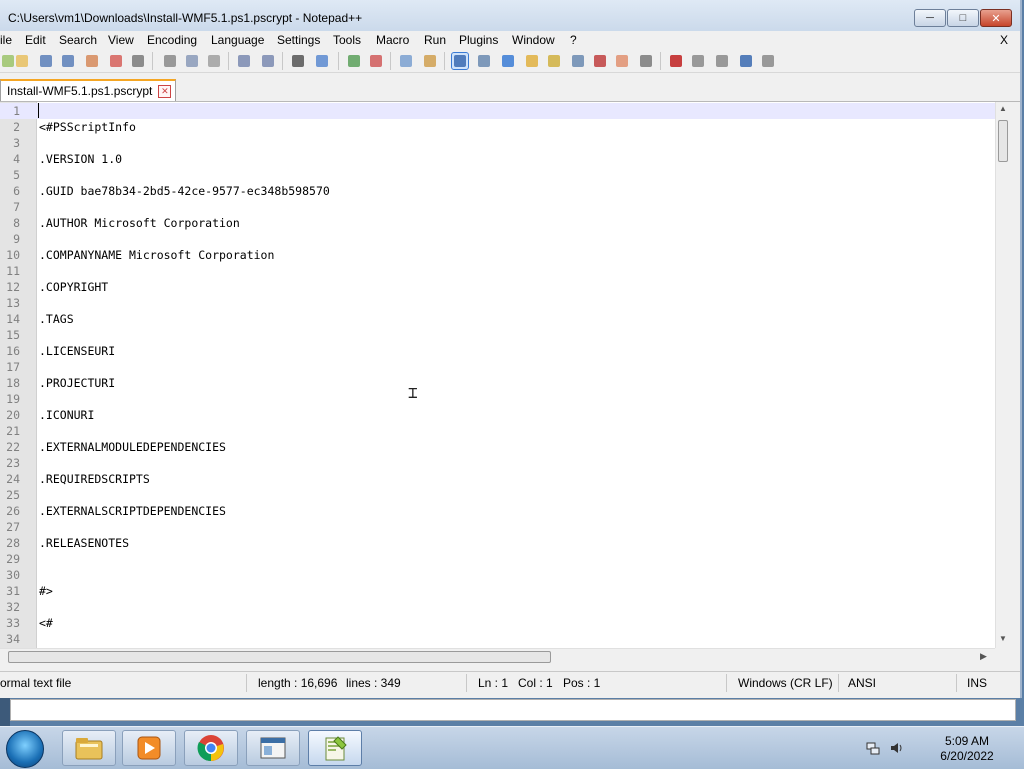  I want to click on copy-icon, so click(192, 61).